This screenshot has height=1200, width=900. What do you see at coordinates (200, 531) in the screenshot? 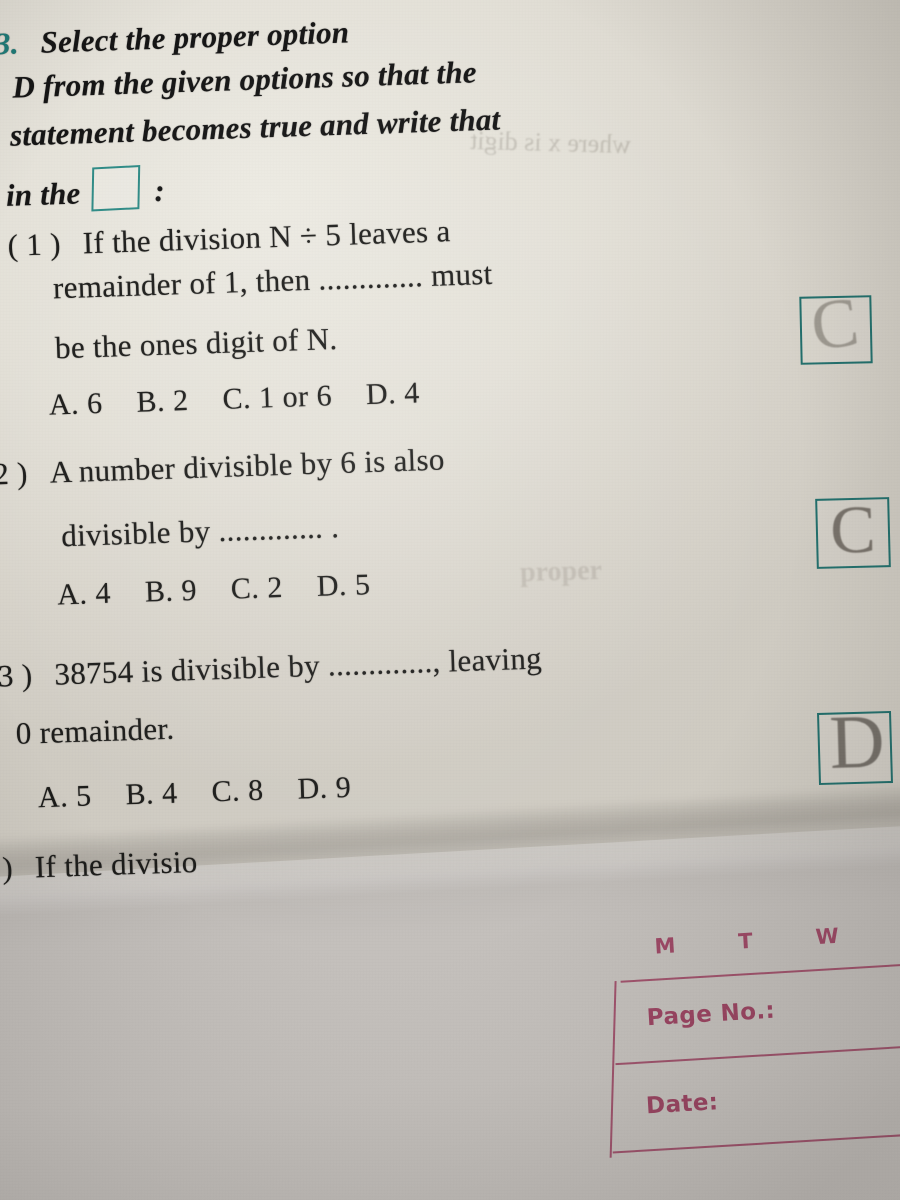
I see `question-2-line-2: divisible by ............. .` at bounding box center [200, 531].